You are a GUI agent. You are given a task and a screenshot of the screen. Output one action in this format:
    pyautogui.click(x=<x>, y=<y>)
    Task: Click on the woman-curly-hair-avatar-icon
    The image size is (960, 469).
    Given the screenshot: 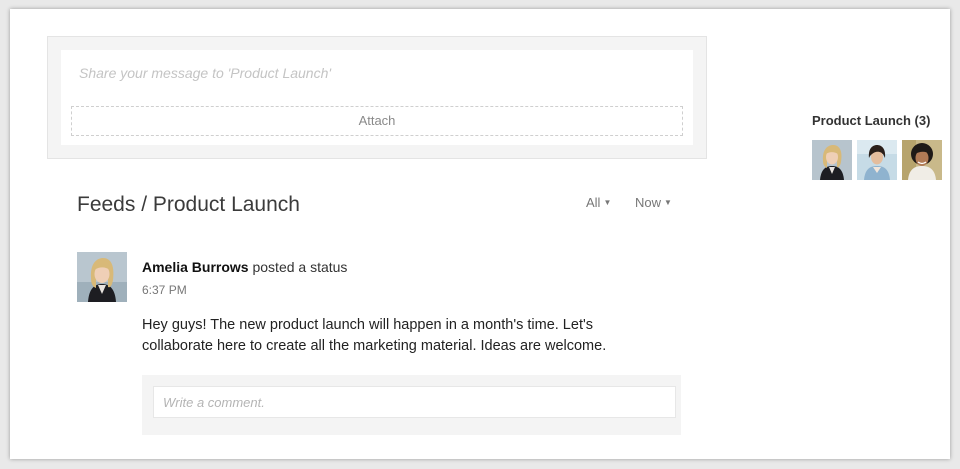 What is the action you would take?
    pyautogui.click(x=922, y=160)
    